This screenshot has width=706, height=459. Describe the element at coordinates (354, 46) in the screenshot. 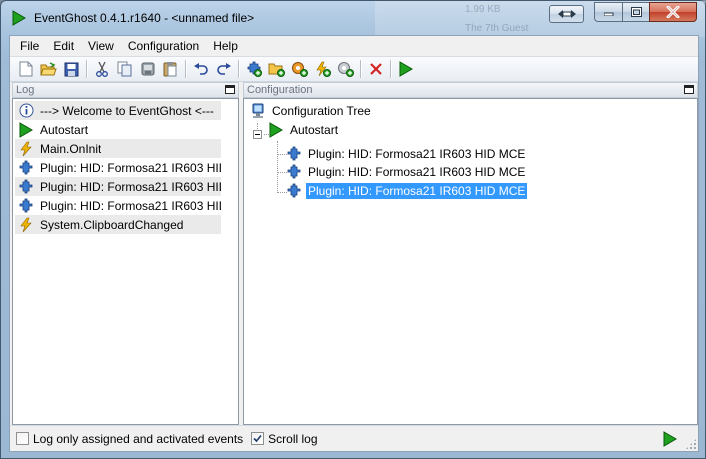

I see `menu-bar: File Edit View Configuration Help` at that location.